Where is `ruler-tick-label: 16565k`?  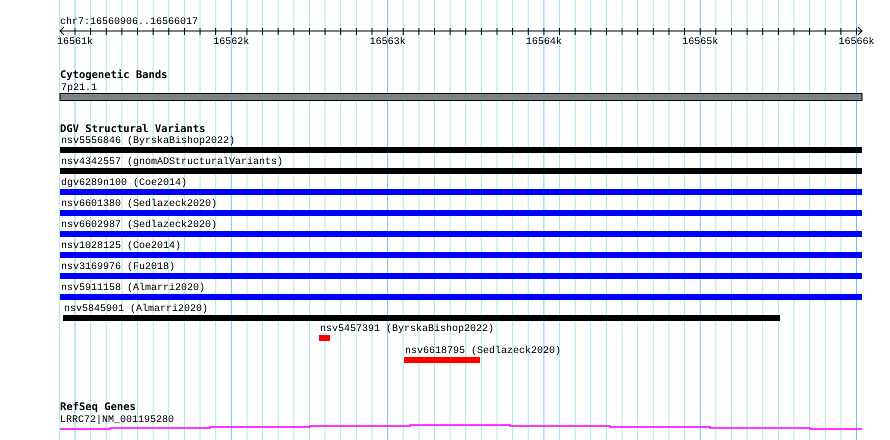 ruler-tick-label: 16565k is located at coordinates (700, 42).